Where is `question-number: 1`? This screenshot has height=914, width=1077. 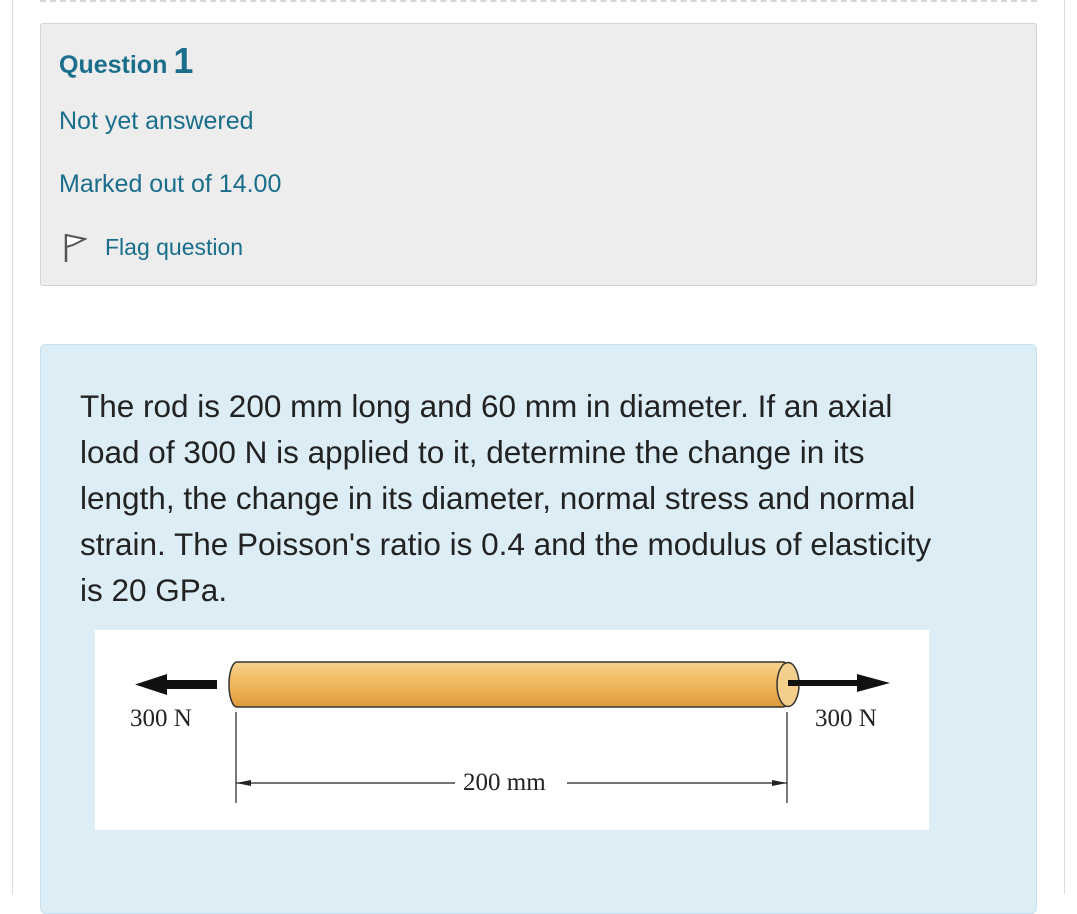
question-number: 1 is located at coordinates (183, 60).